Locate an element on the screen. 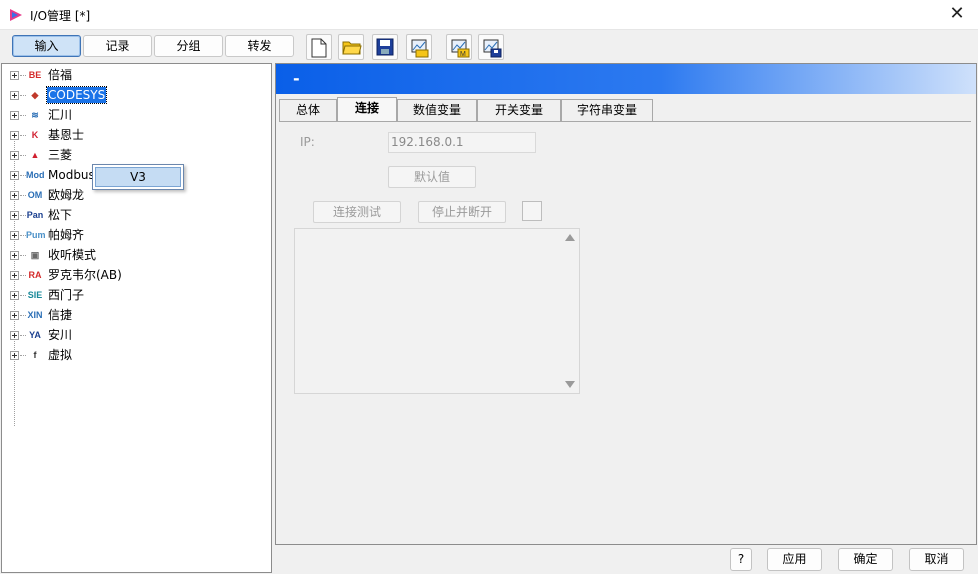 This screenshot has height=574, width=978. vendor-logo-icon: ▲ is located at coordinates (35, 155).